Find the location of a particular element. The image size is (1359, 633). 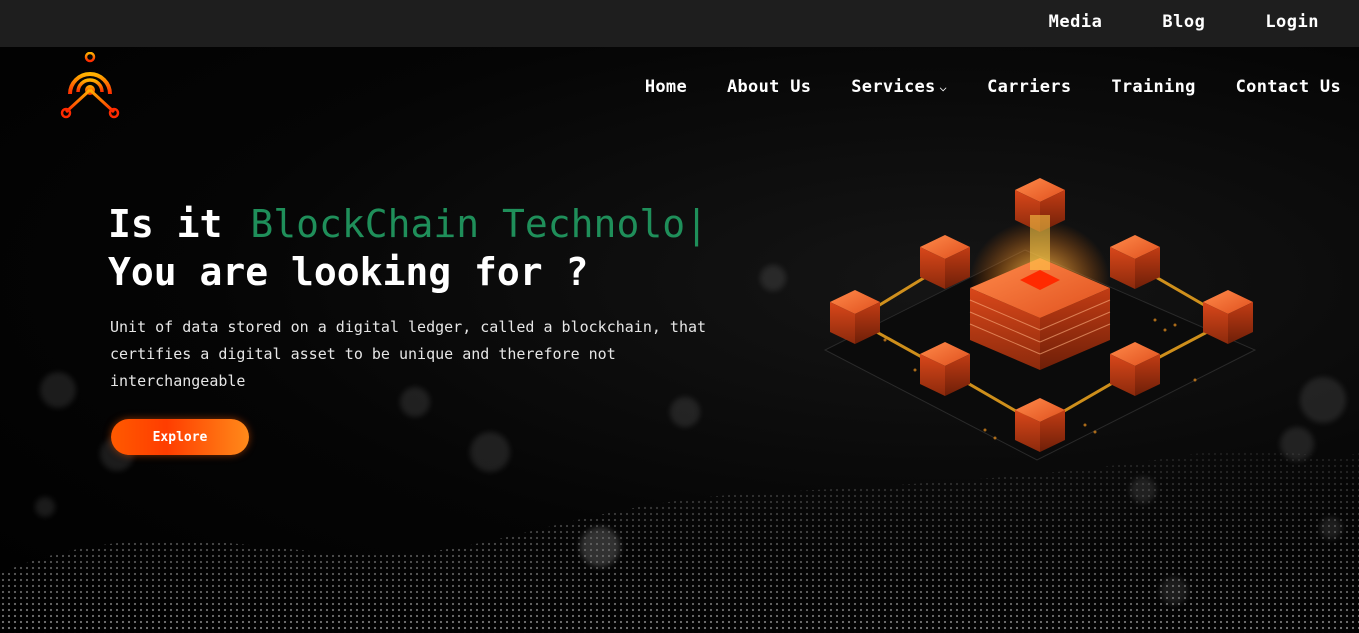

utility-links: Media Blog Login is located at coordinates (1184, 22).